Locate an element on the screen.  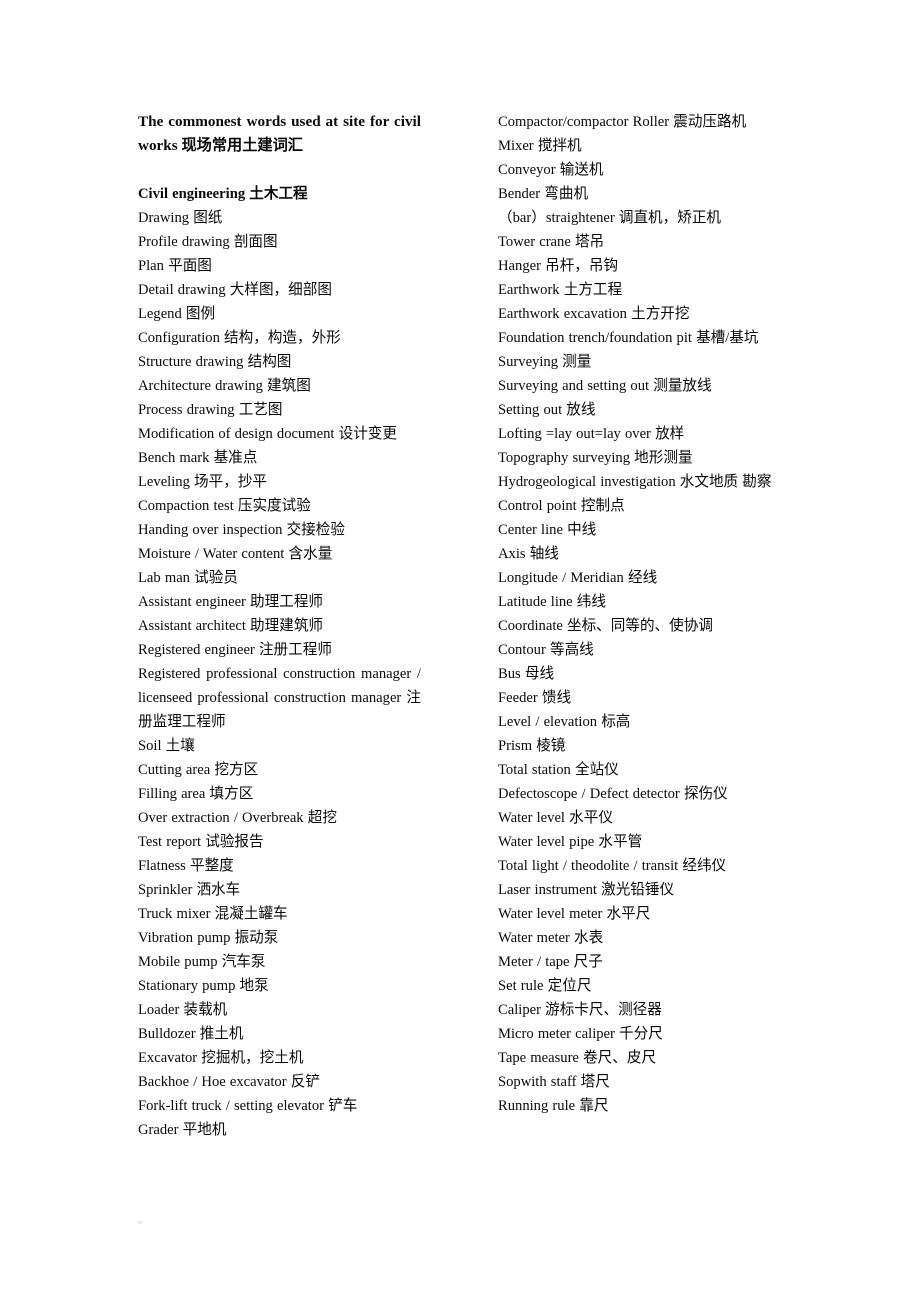
glossary-entry: Laser instrument 激光铅锤仪 is located at coordinates (586, 890).